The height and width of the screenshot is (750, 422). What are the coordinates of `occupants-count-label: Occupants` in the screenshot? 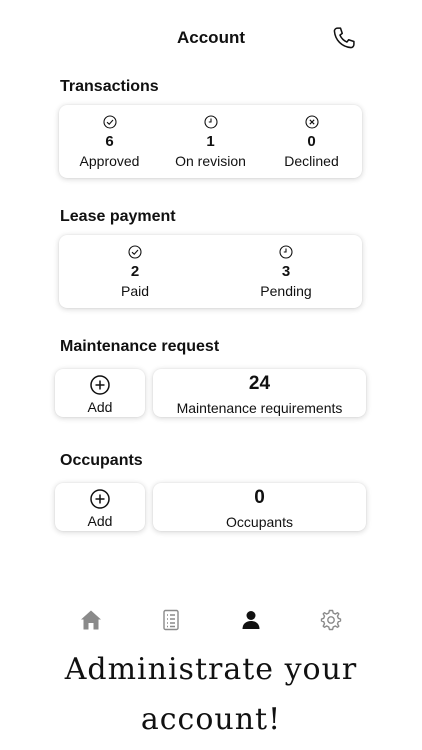 It's located at (259, 522).